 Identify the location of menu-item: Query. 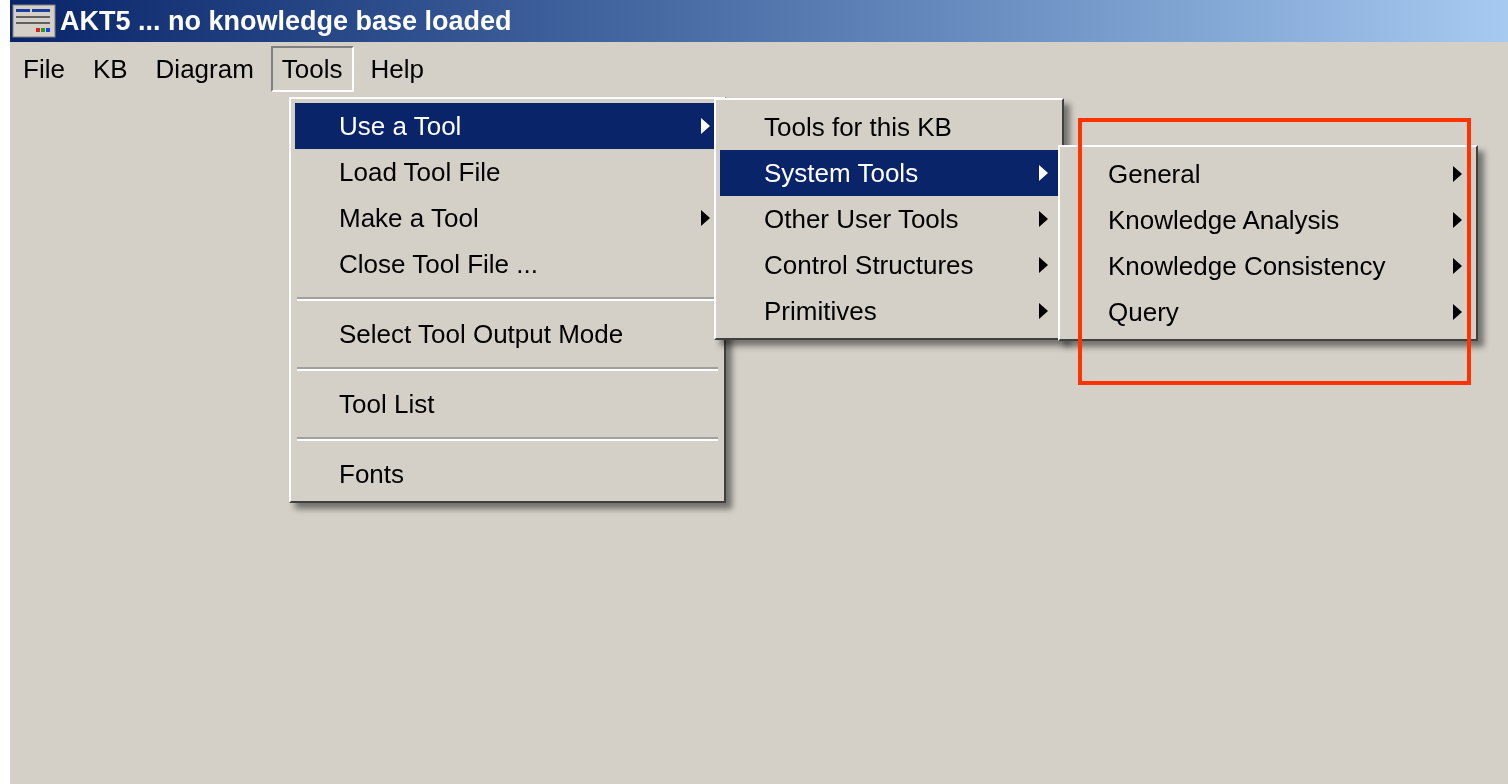
(1268, 312).